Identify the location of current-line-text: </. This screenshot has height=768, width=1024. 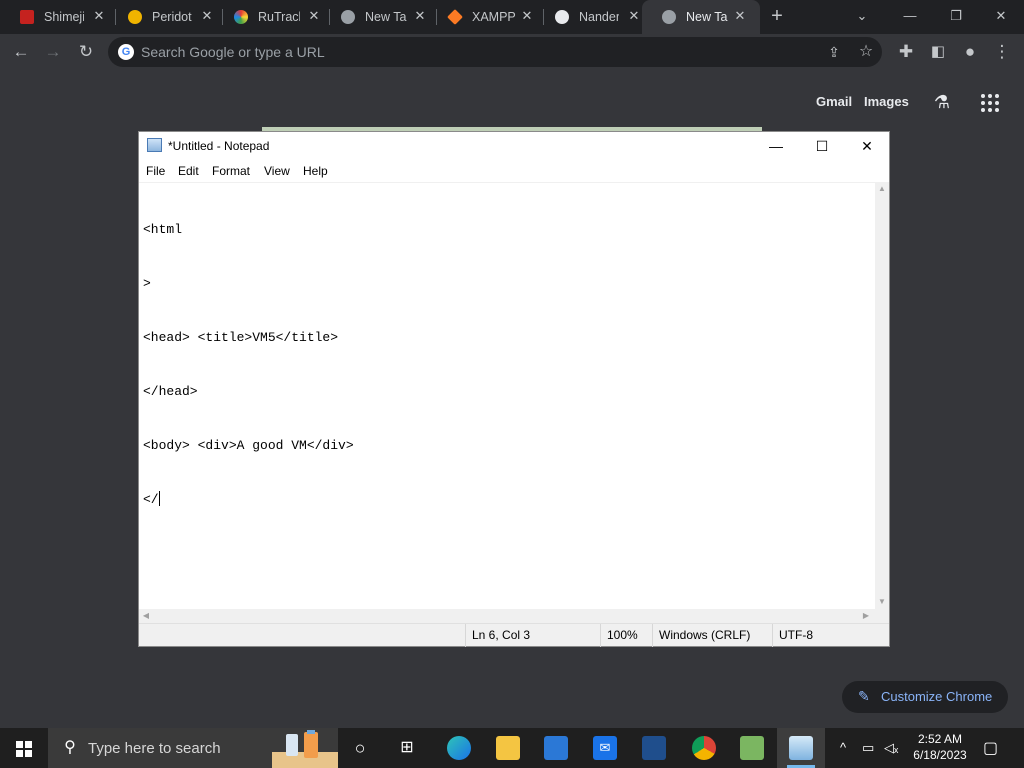
(151, 499).